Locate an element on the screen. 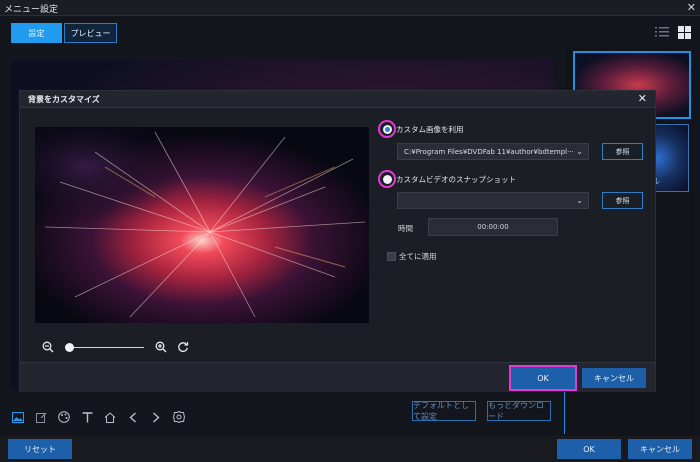 This screenshot has height=462, width=700. close-icon: ✕ is located at coordinates (691, 7).